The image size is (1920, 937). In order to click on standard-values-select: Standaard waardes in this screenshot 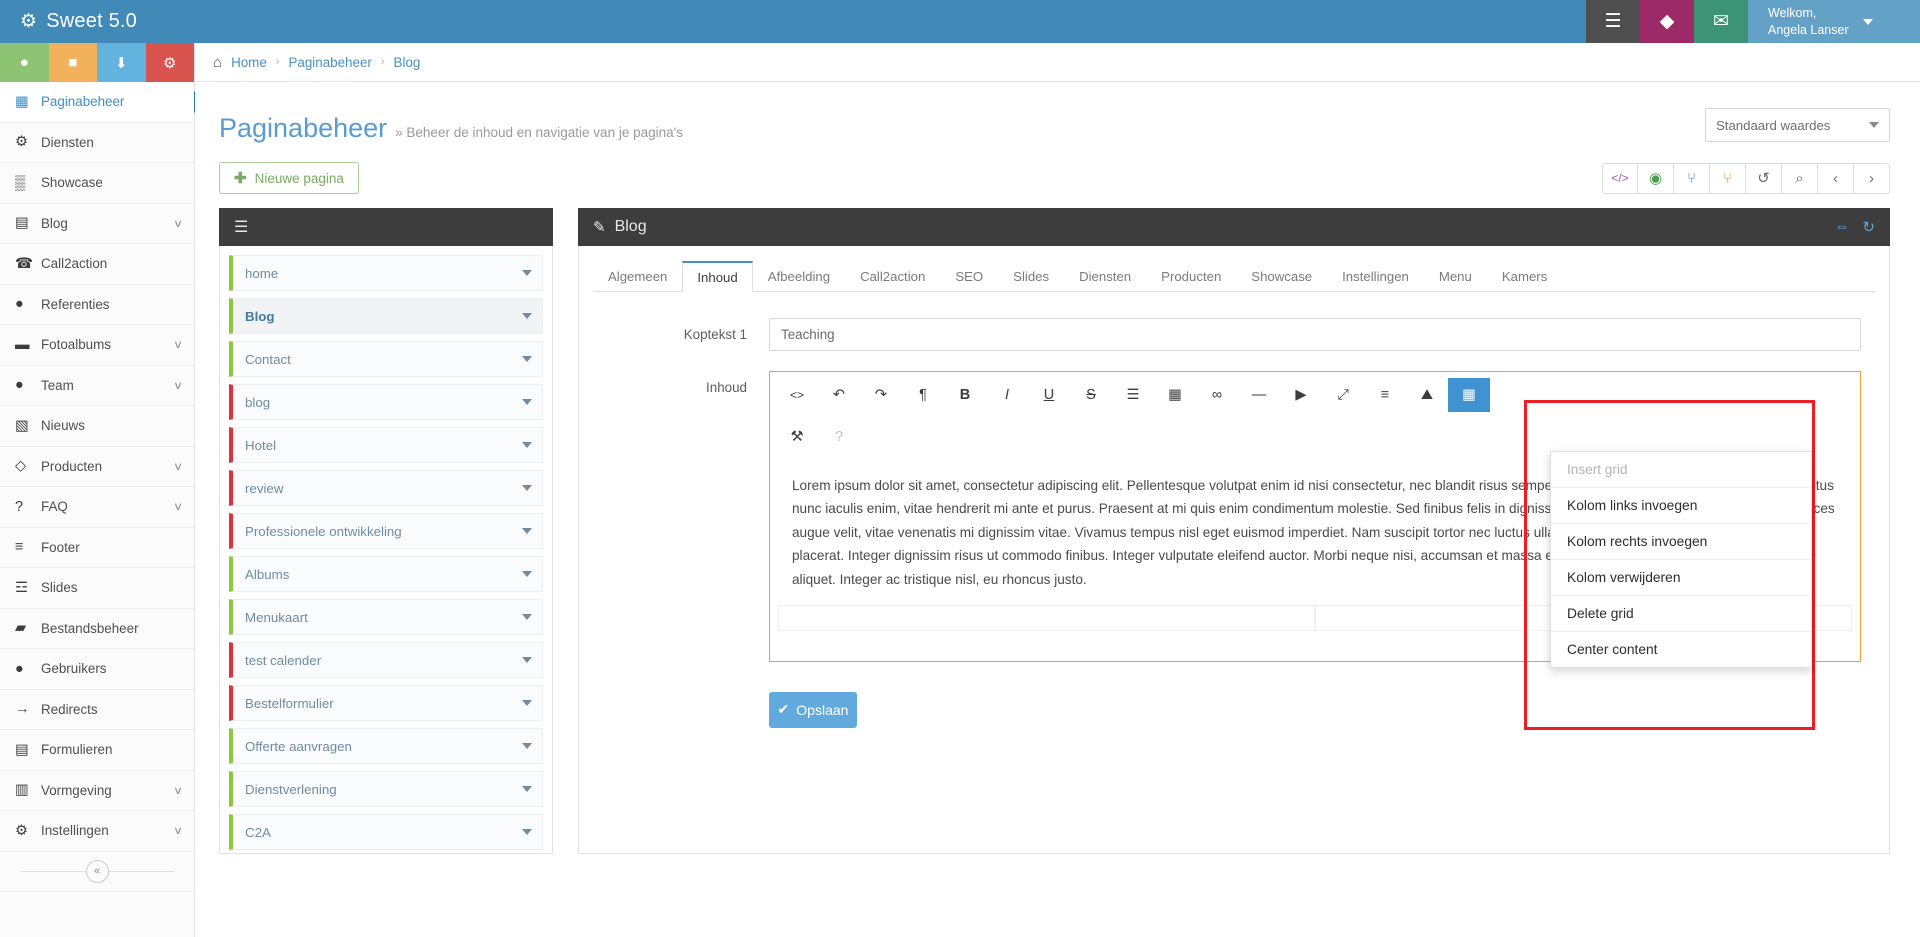, I will do `click(1797, 125)`.